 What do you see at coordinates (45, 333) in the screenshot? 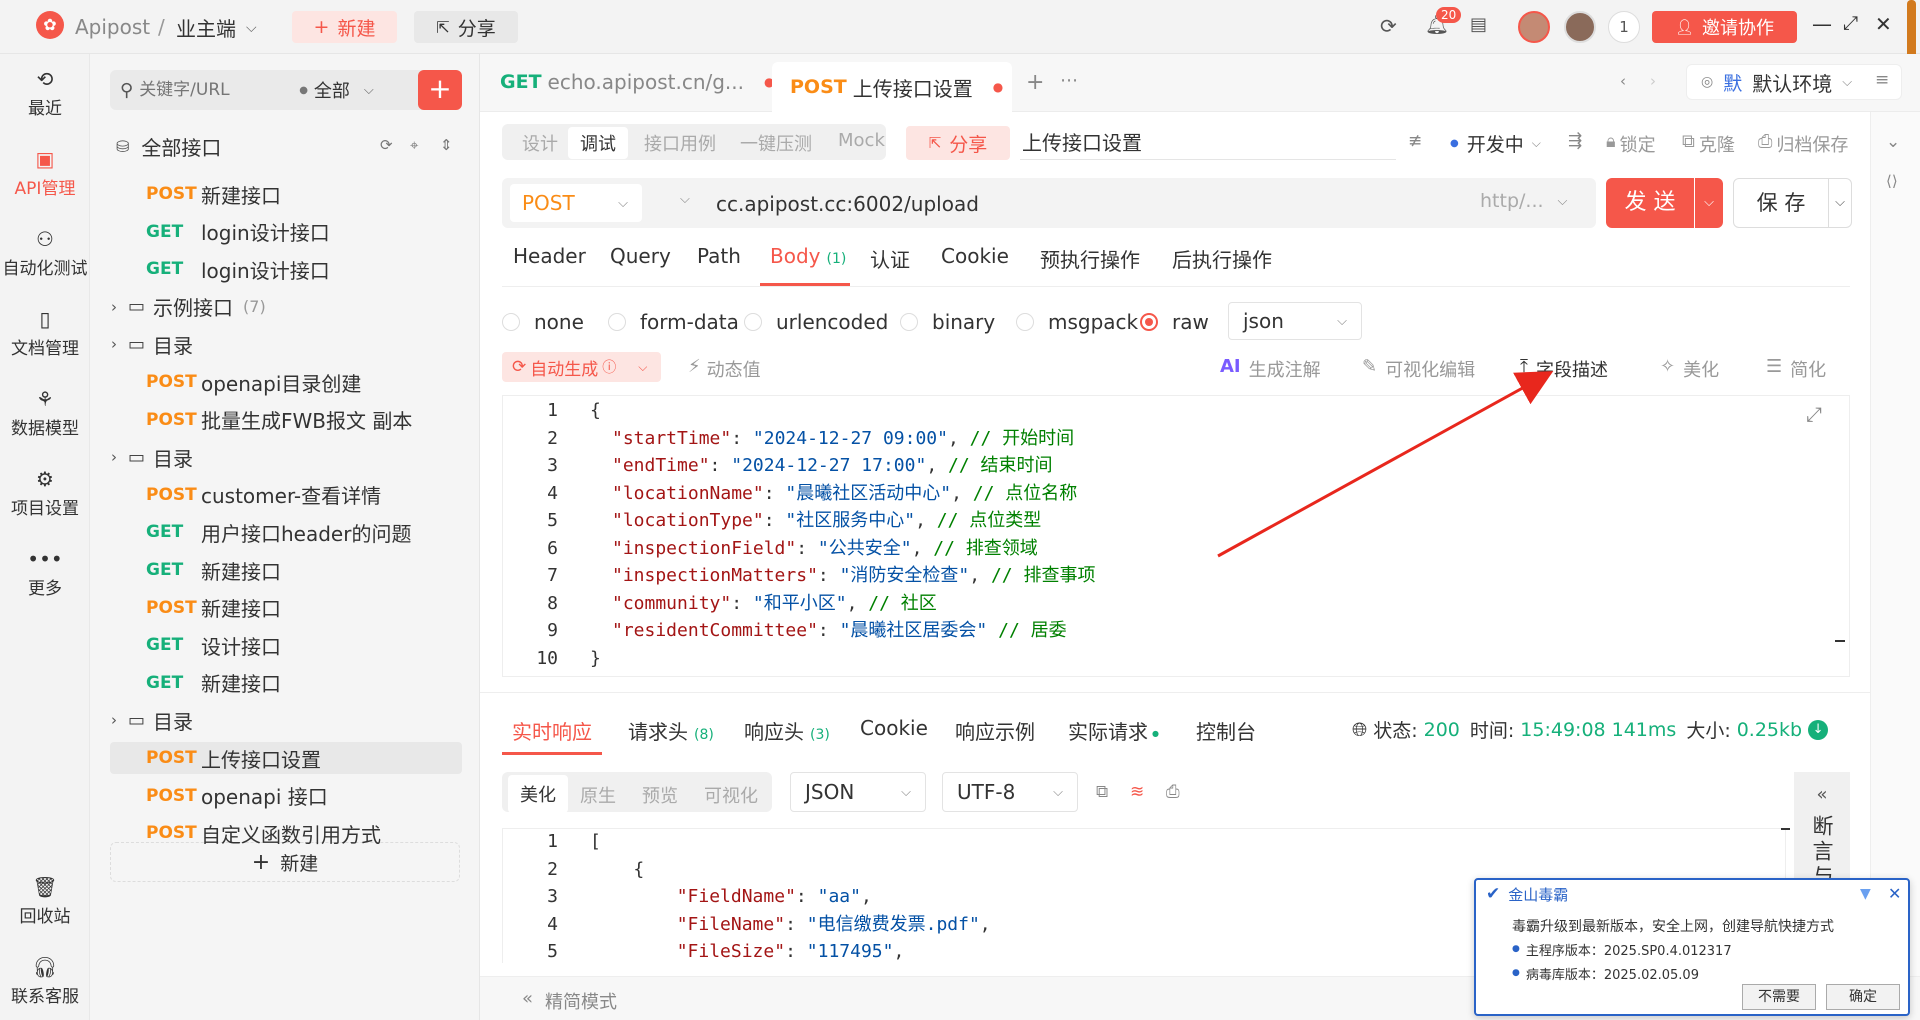
I see `rail-item-docs: ▯ 文档管理` at bounding box center [45, 333].